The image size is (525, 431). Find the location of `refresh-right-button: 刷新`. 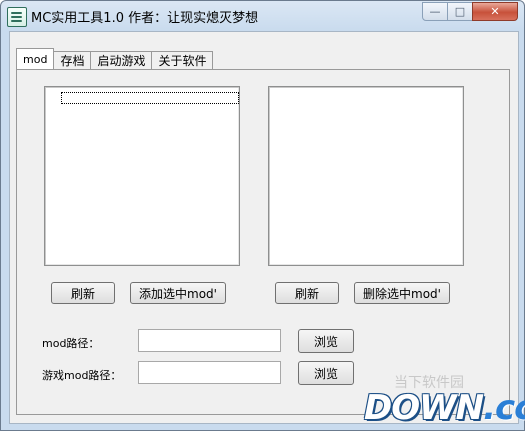

refresh-right-button: 刷新 is located at coordinates (307, 293).